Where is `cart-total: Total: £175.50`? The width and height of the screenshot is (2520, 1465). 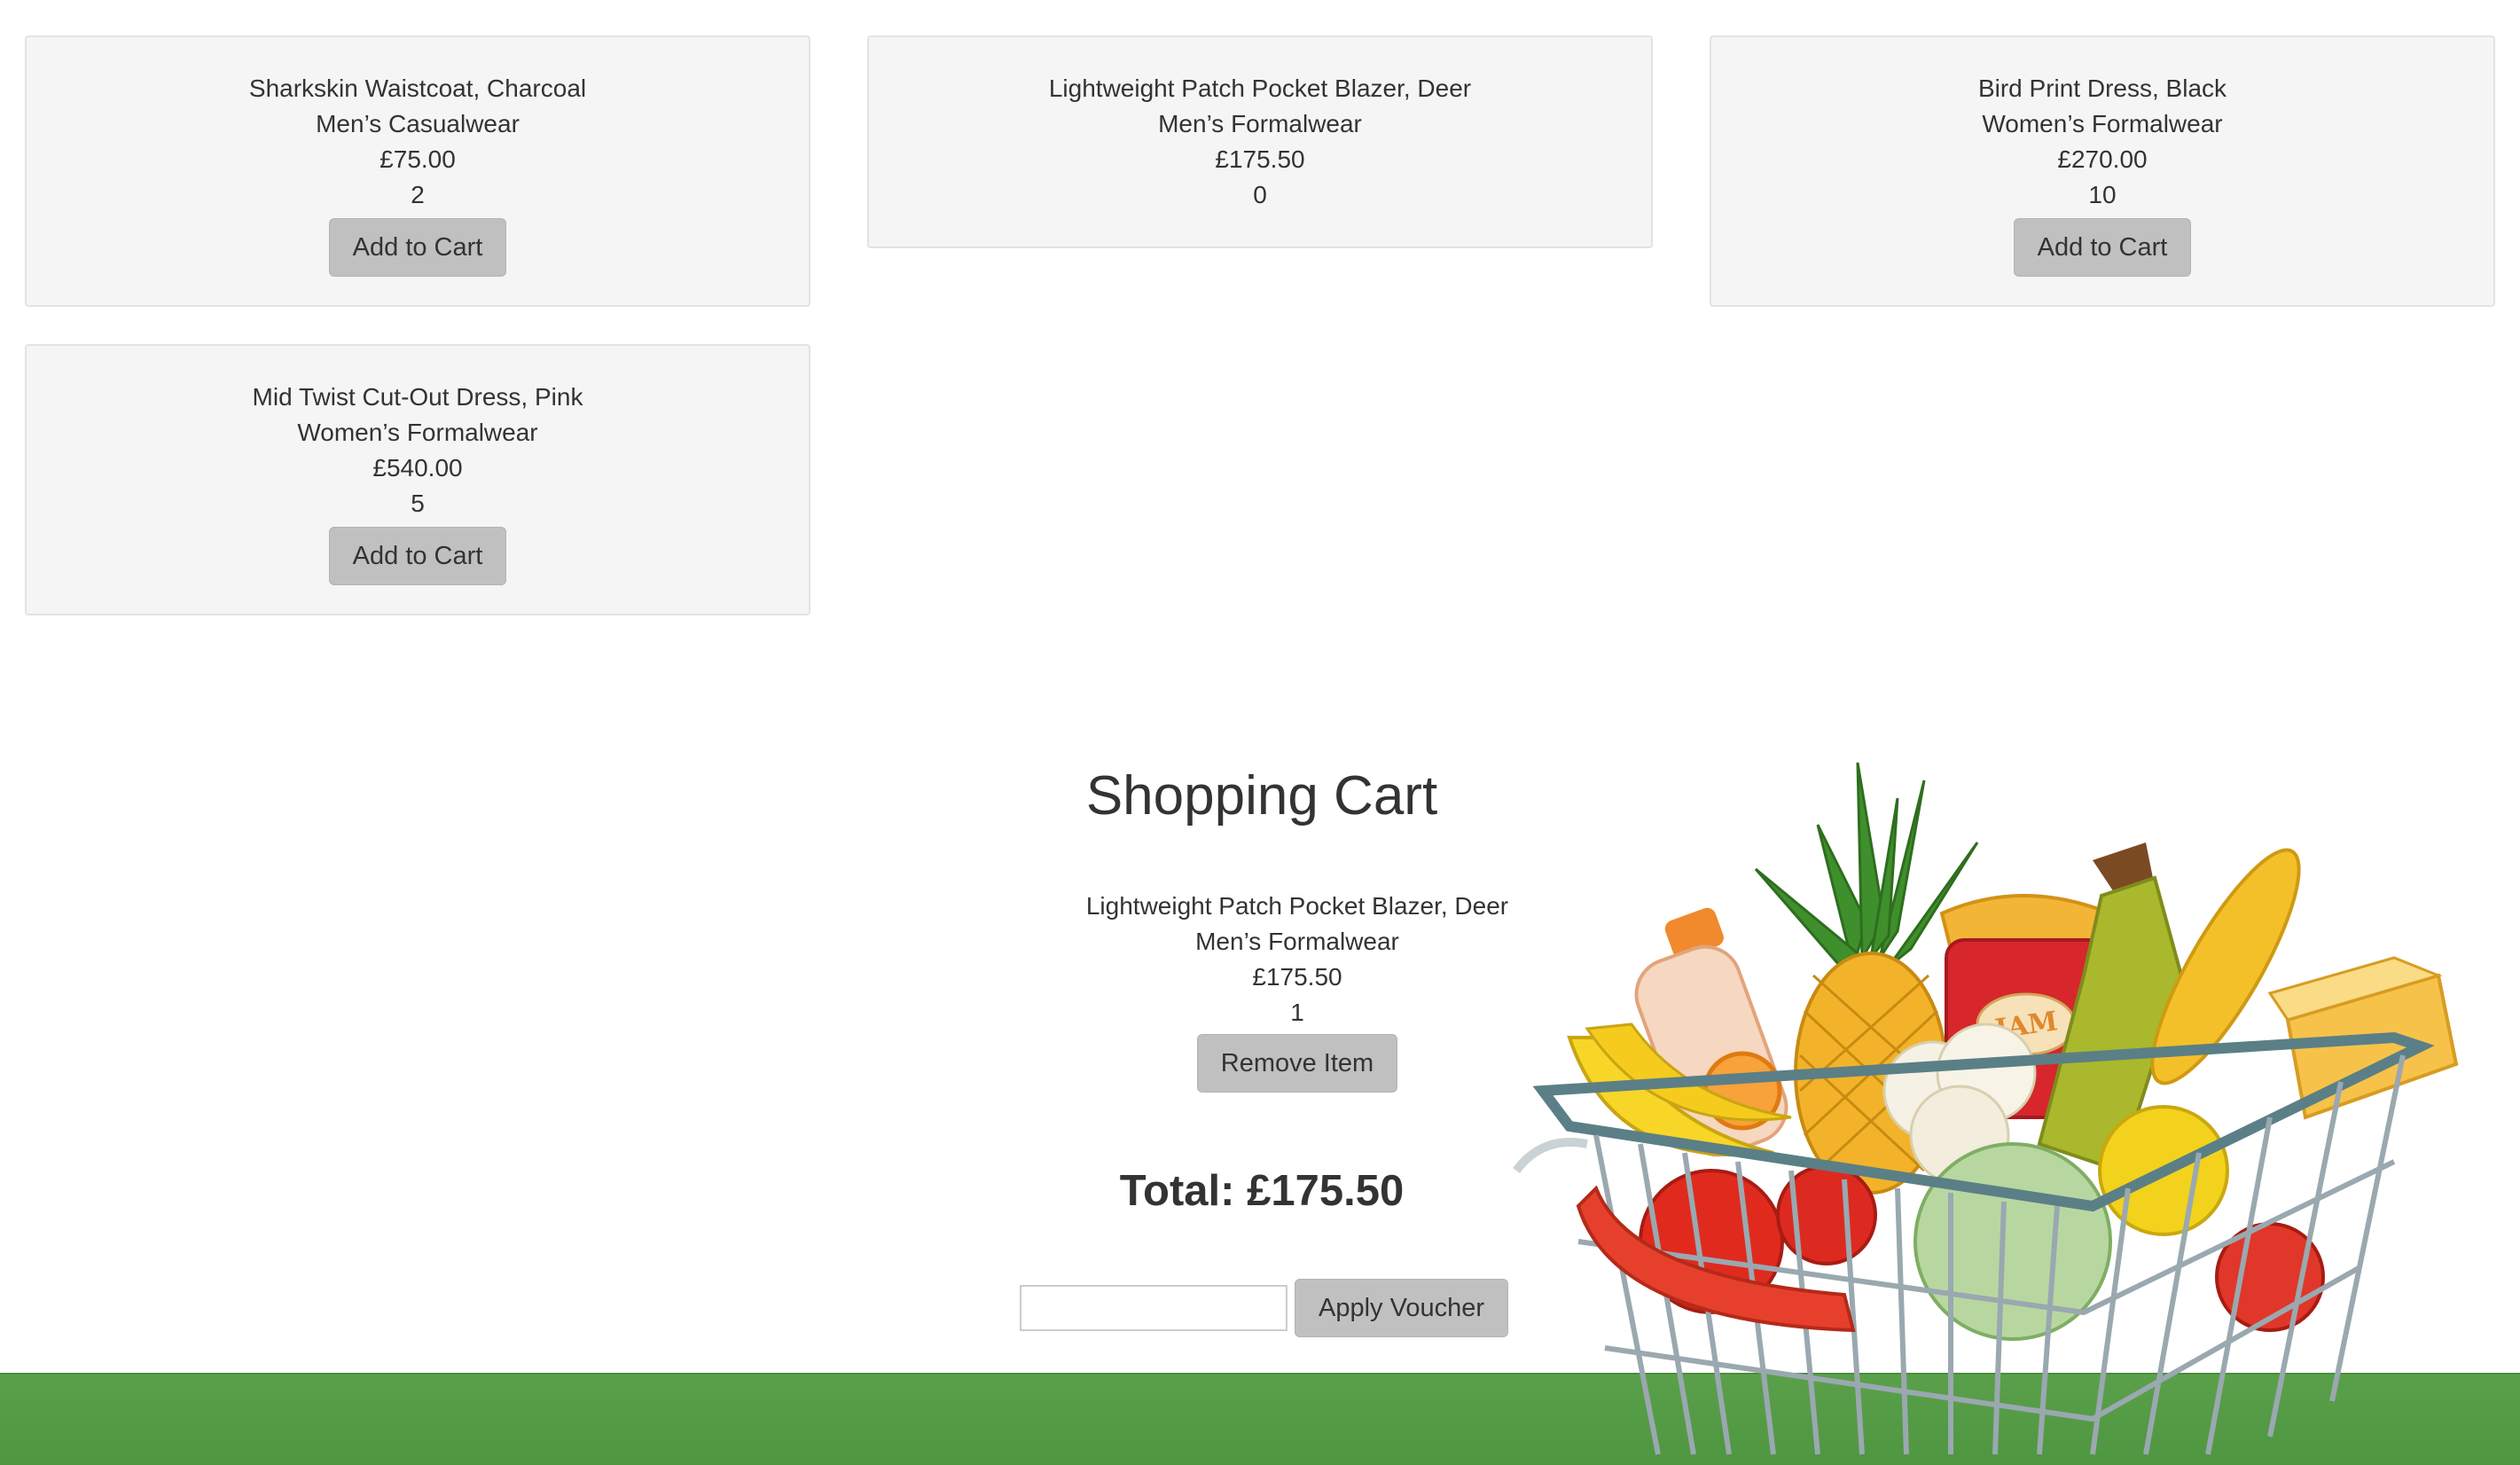 cart-total: Total: £175.50 is located at coordinates (1262, 1191).